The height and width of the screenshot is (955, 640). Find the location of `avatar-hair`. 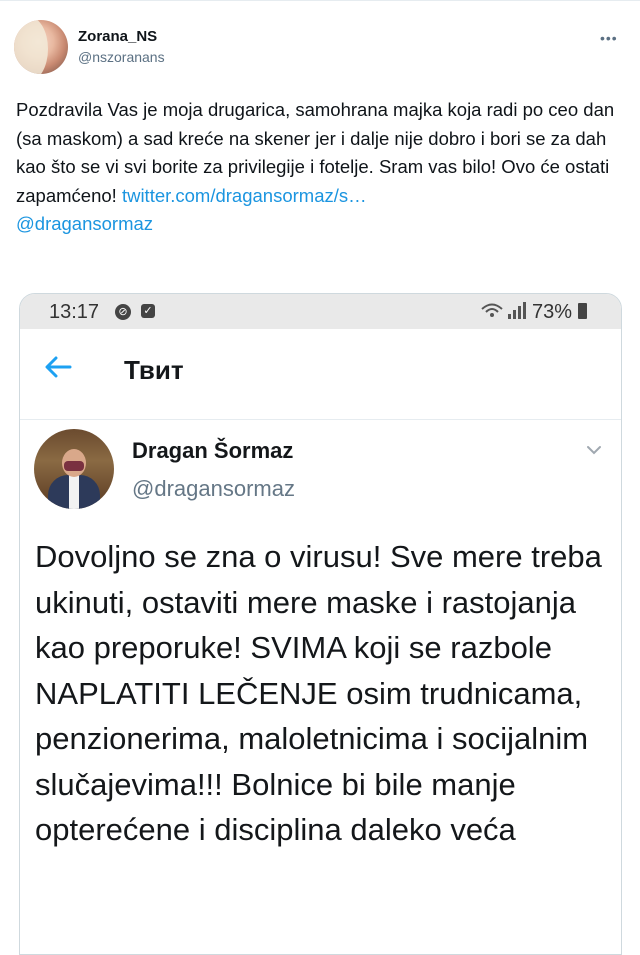

avatar-hair is located at coordinates (31, 47).